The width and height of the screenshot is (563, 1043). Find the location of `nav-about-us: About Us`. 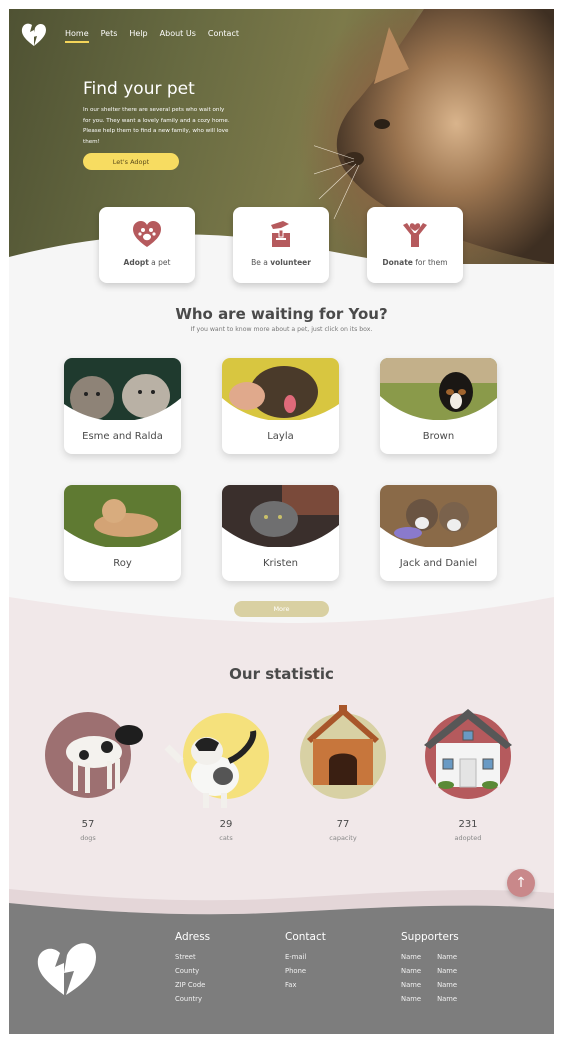

nav-about-us: About Us is located at coordinates (178, 36).